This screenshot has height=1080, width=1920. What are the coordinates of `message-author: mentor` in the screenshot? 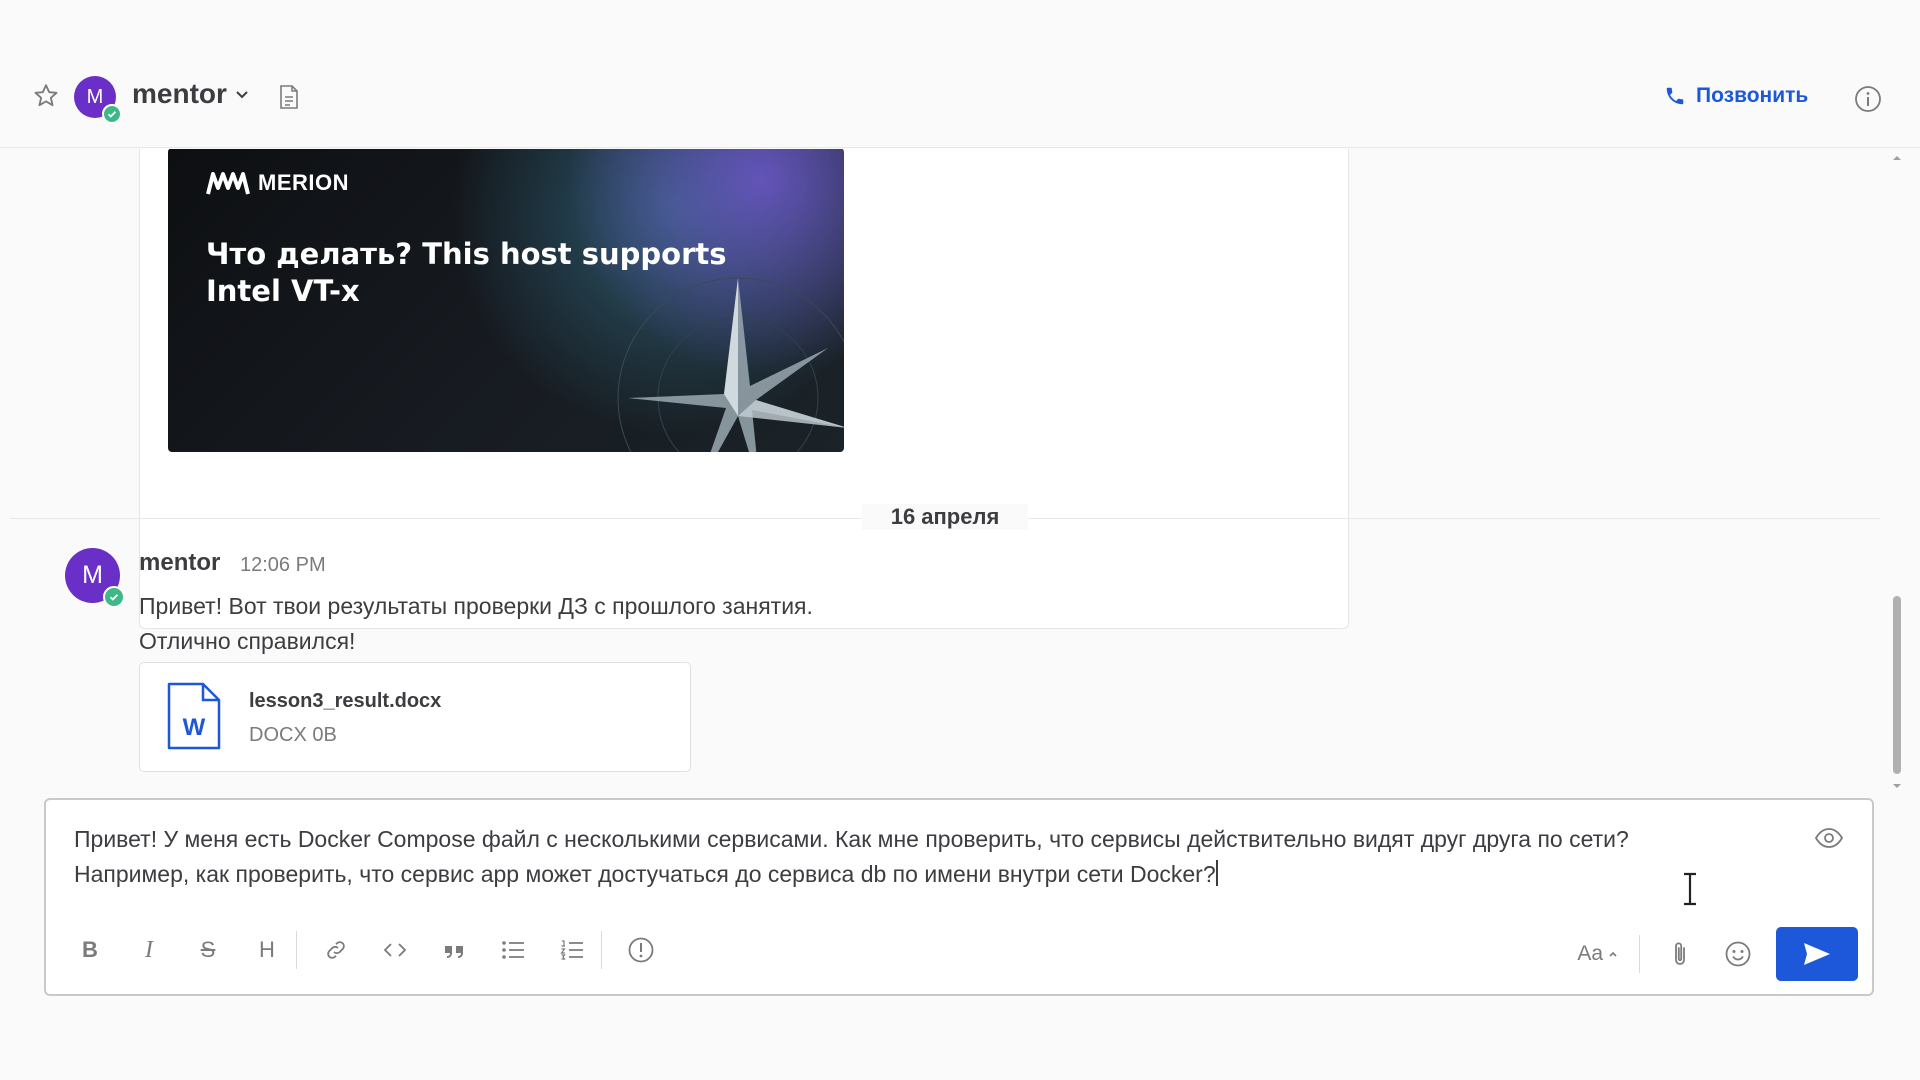 It's located at (179, 563).